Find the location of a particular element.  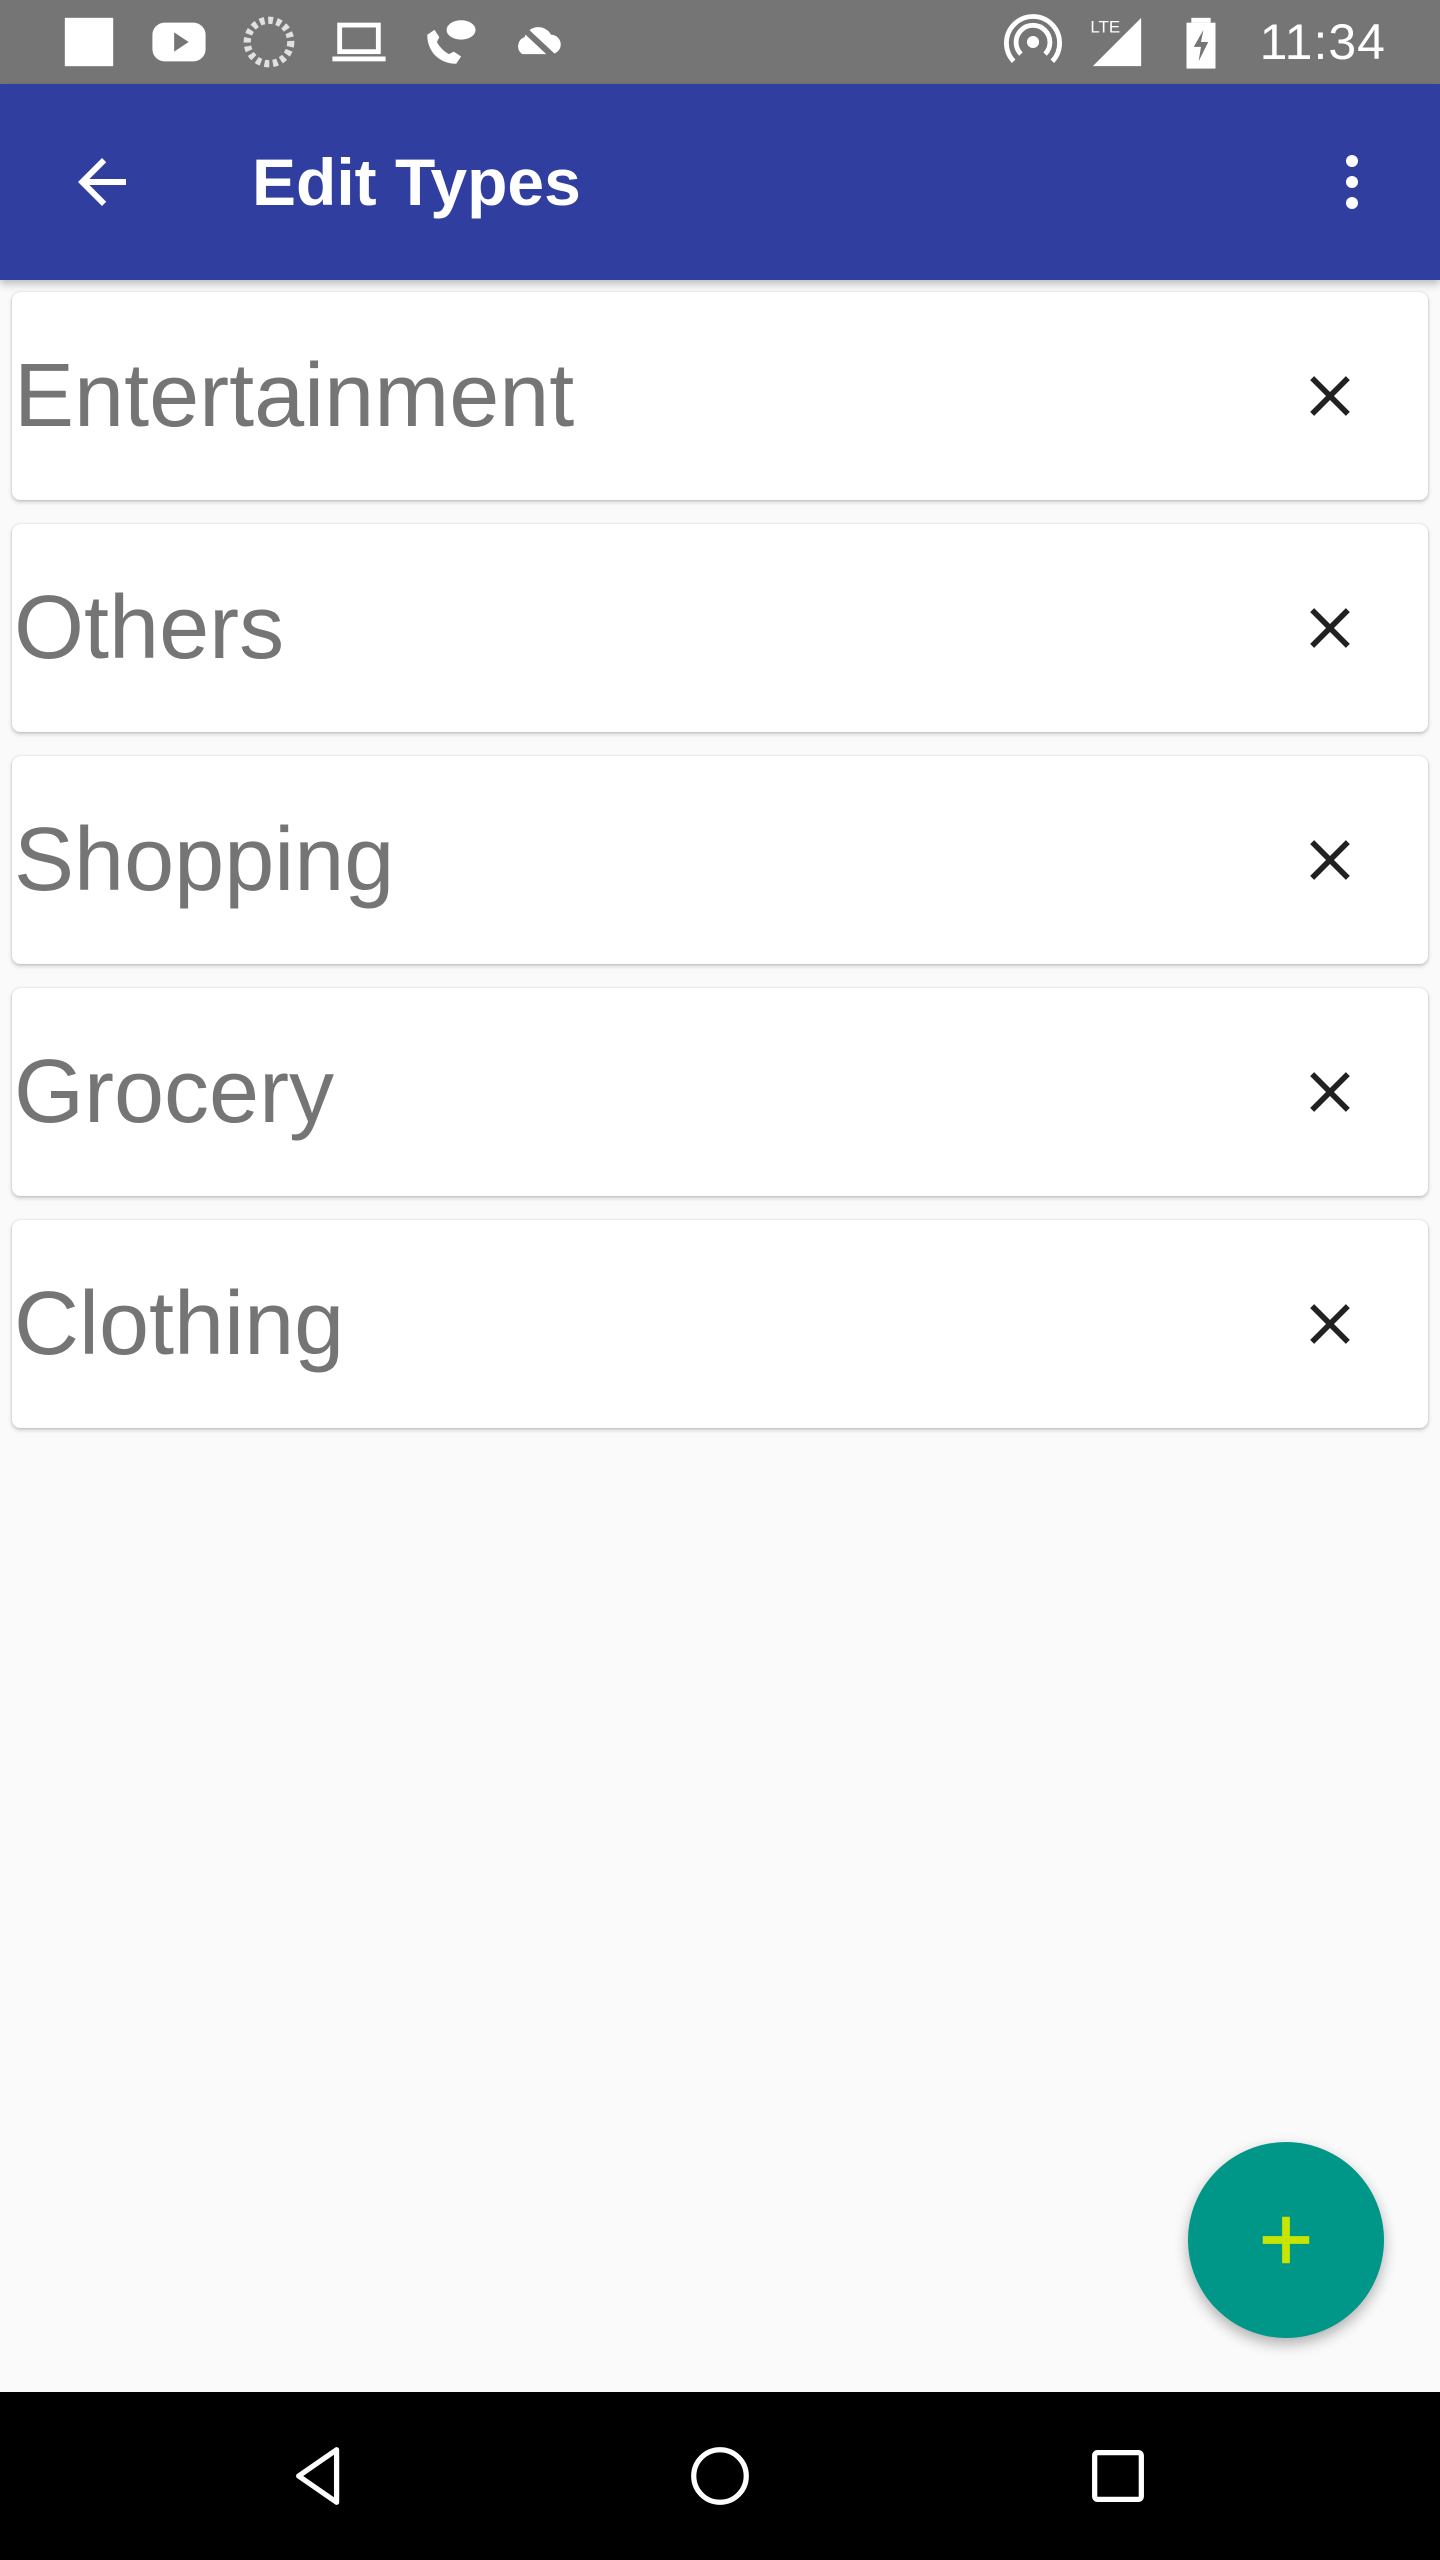

nav-back-button is located at coordinates (322, 2476).